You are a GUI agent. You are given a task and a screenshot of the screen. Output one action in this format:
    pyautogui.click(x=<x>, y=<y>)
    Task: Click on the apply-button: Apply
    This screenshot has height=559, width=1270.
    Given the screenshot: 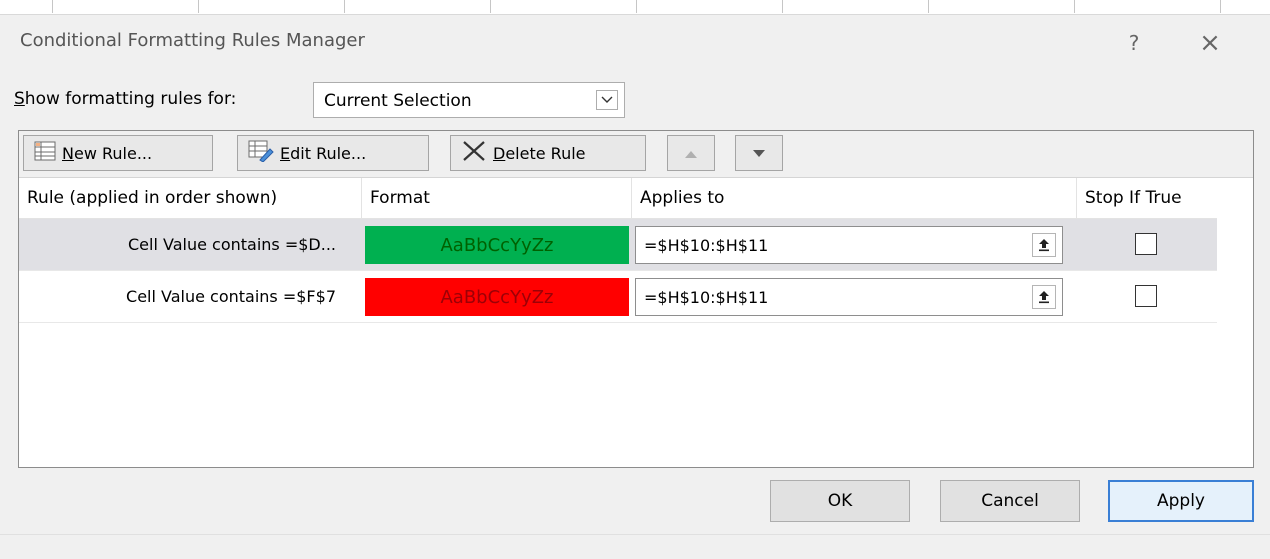 What is the action you would take?
    pyautogui.click(x=1181, y=501)
    